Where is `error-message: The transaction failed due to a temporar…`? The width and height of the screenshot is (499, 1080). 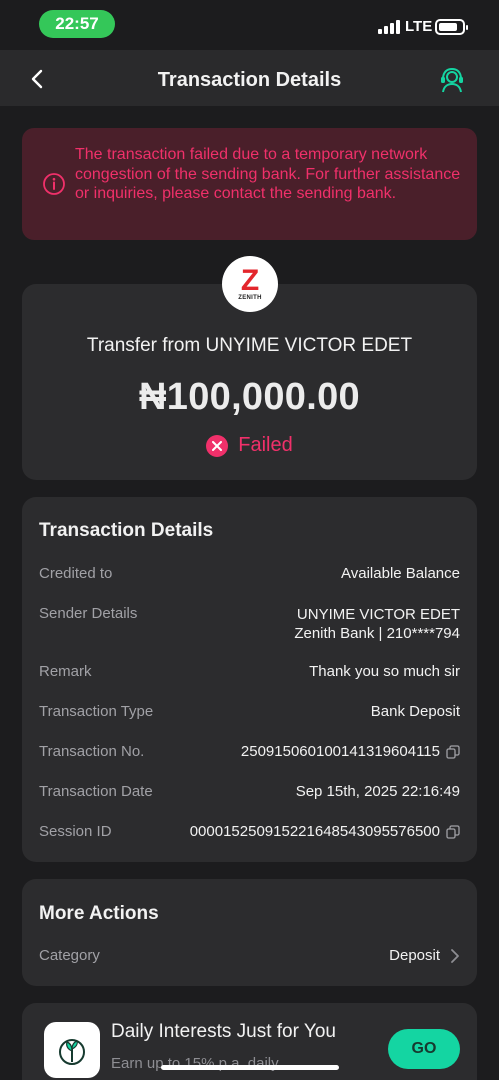
error-message: The transaction failed due to a temporar… is located at coordinates (268, 174).